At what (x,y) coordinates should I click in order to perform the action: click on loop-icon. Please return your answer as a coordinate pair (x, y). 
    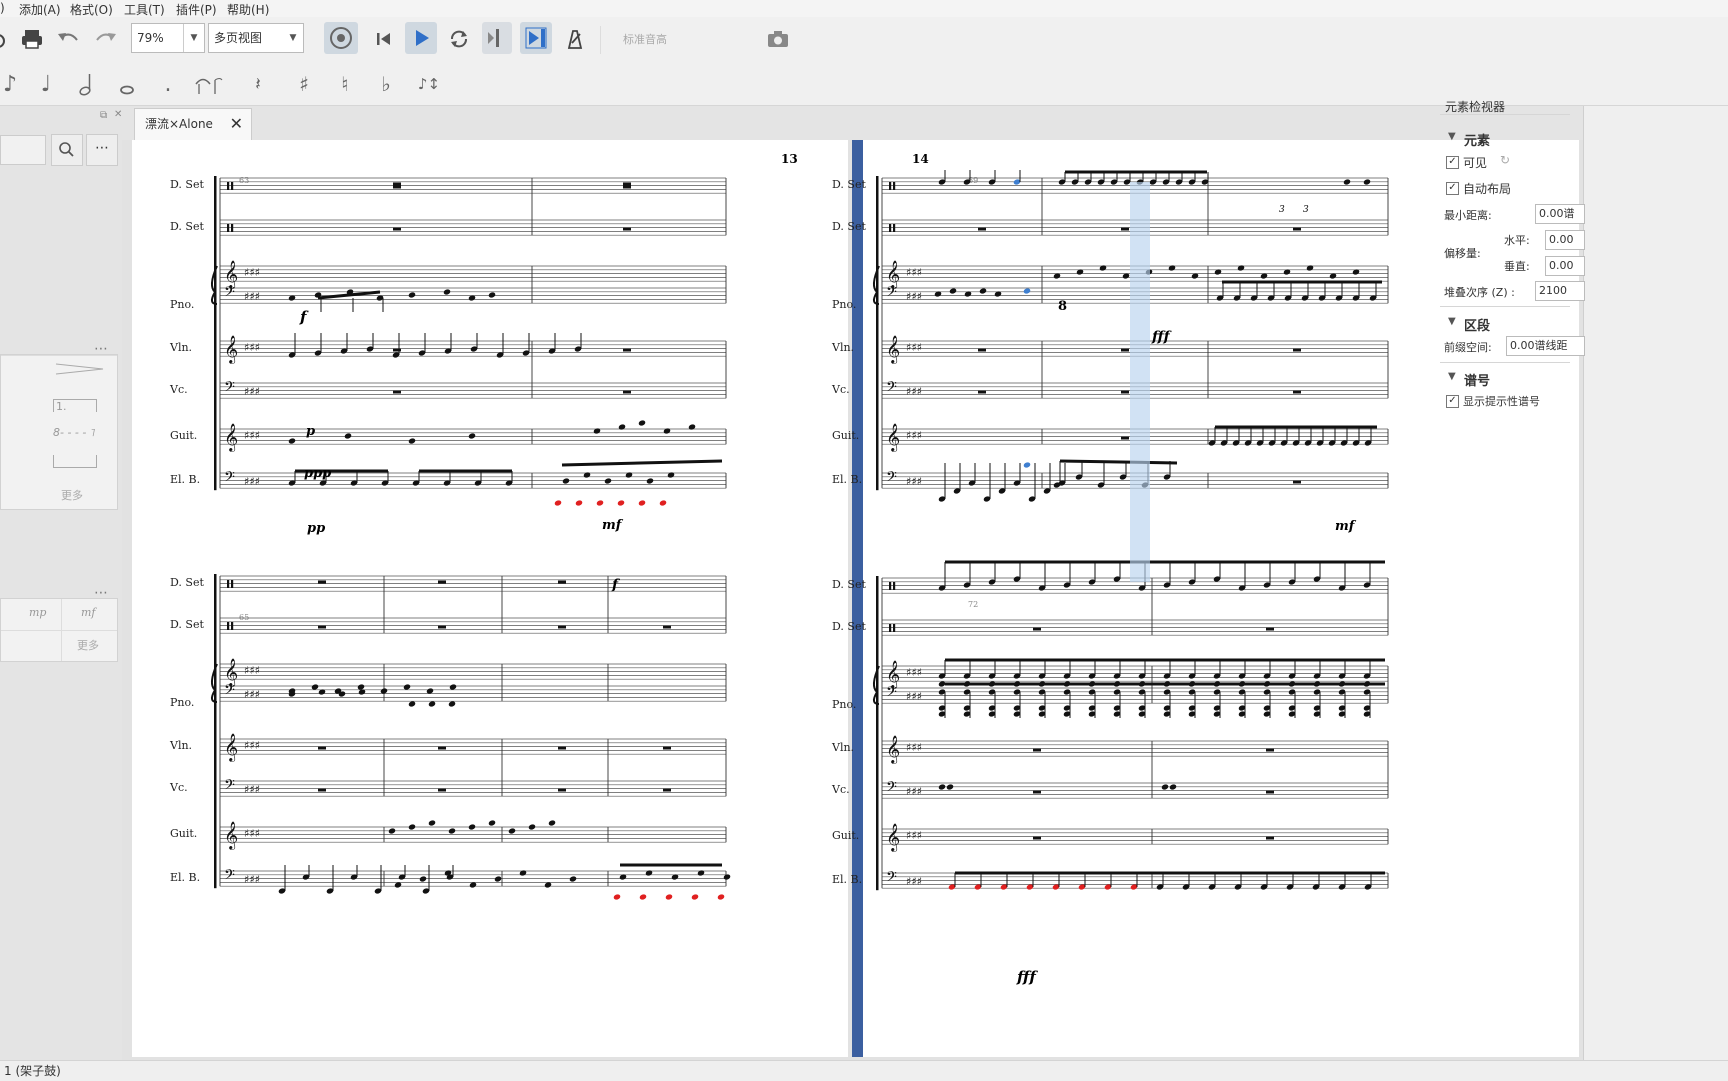
    Looking at the image, I should click on (459, 39).